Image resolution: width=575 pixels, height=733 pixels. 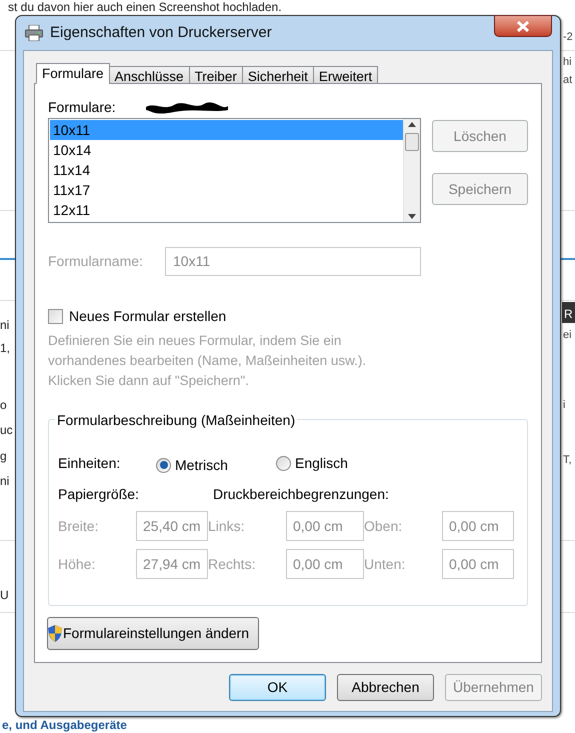 What do you see at coordinates (321, 463) in the screenshot?
I see `radio-label: Englisch` at bounding box center [321, 463].